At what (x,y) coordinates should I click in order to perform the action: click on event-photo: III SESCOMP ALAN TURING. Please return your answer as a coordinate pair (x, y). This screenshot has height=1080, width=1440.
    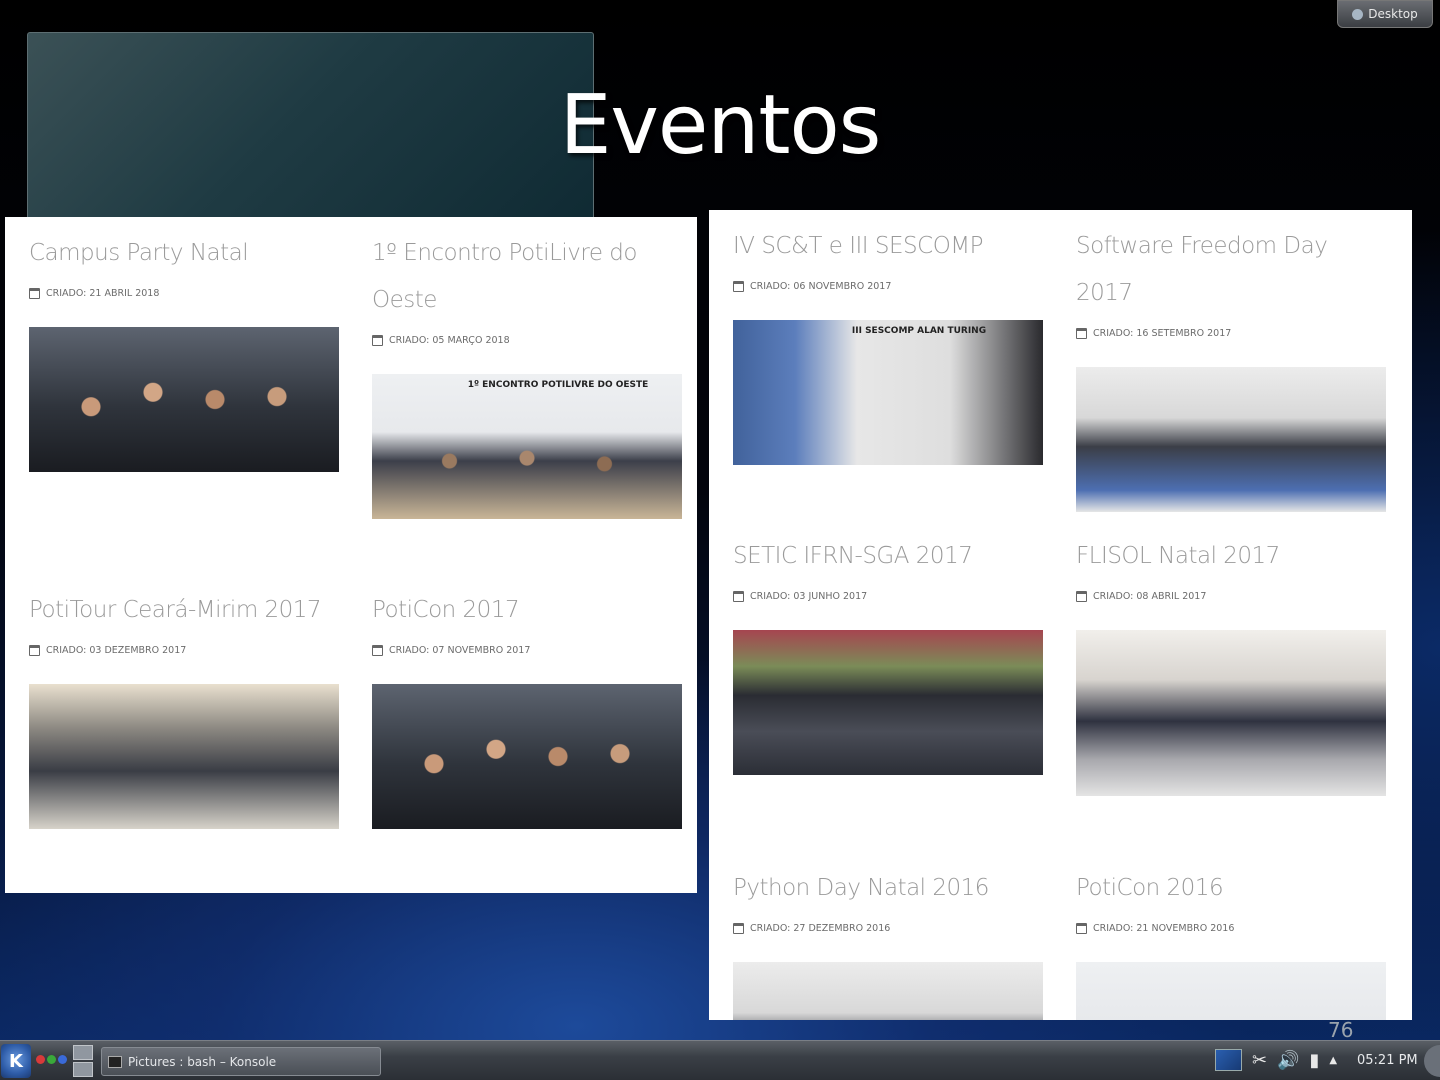
    Looking at the image, I should click on (888, 392).